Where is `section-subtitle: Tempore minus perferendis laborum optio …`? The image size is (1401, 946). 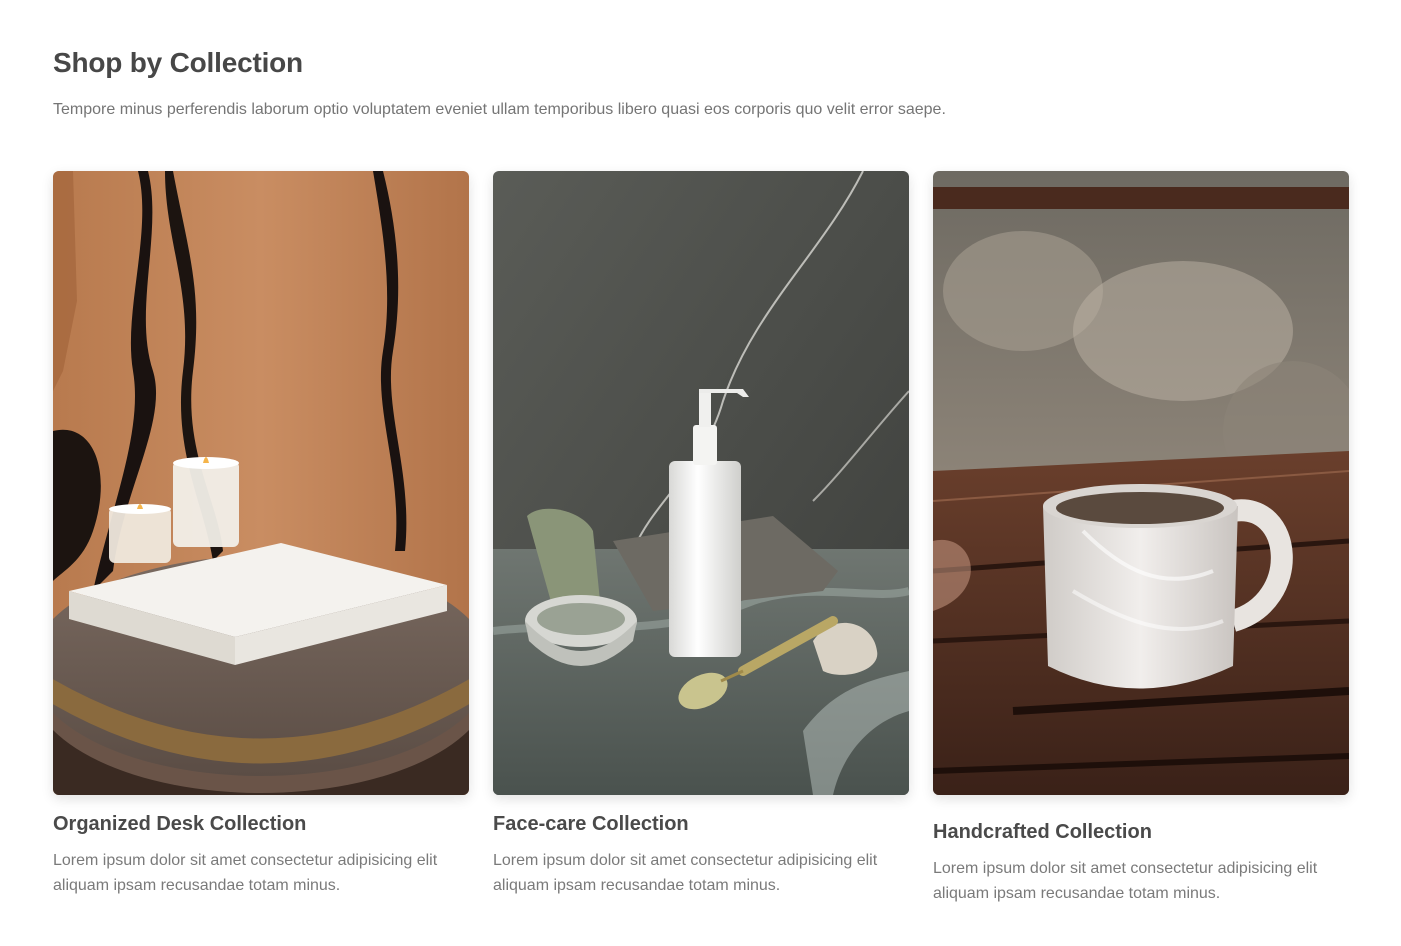
section-subtitle: Tempore minus perferendis laborum optio … is located at coordinates (499, 109).